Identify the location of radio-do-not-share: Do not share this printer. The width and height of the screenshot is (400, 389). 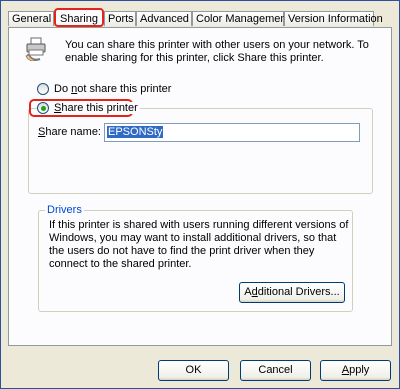
(104, 89).